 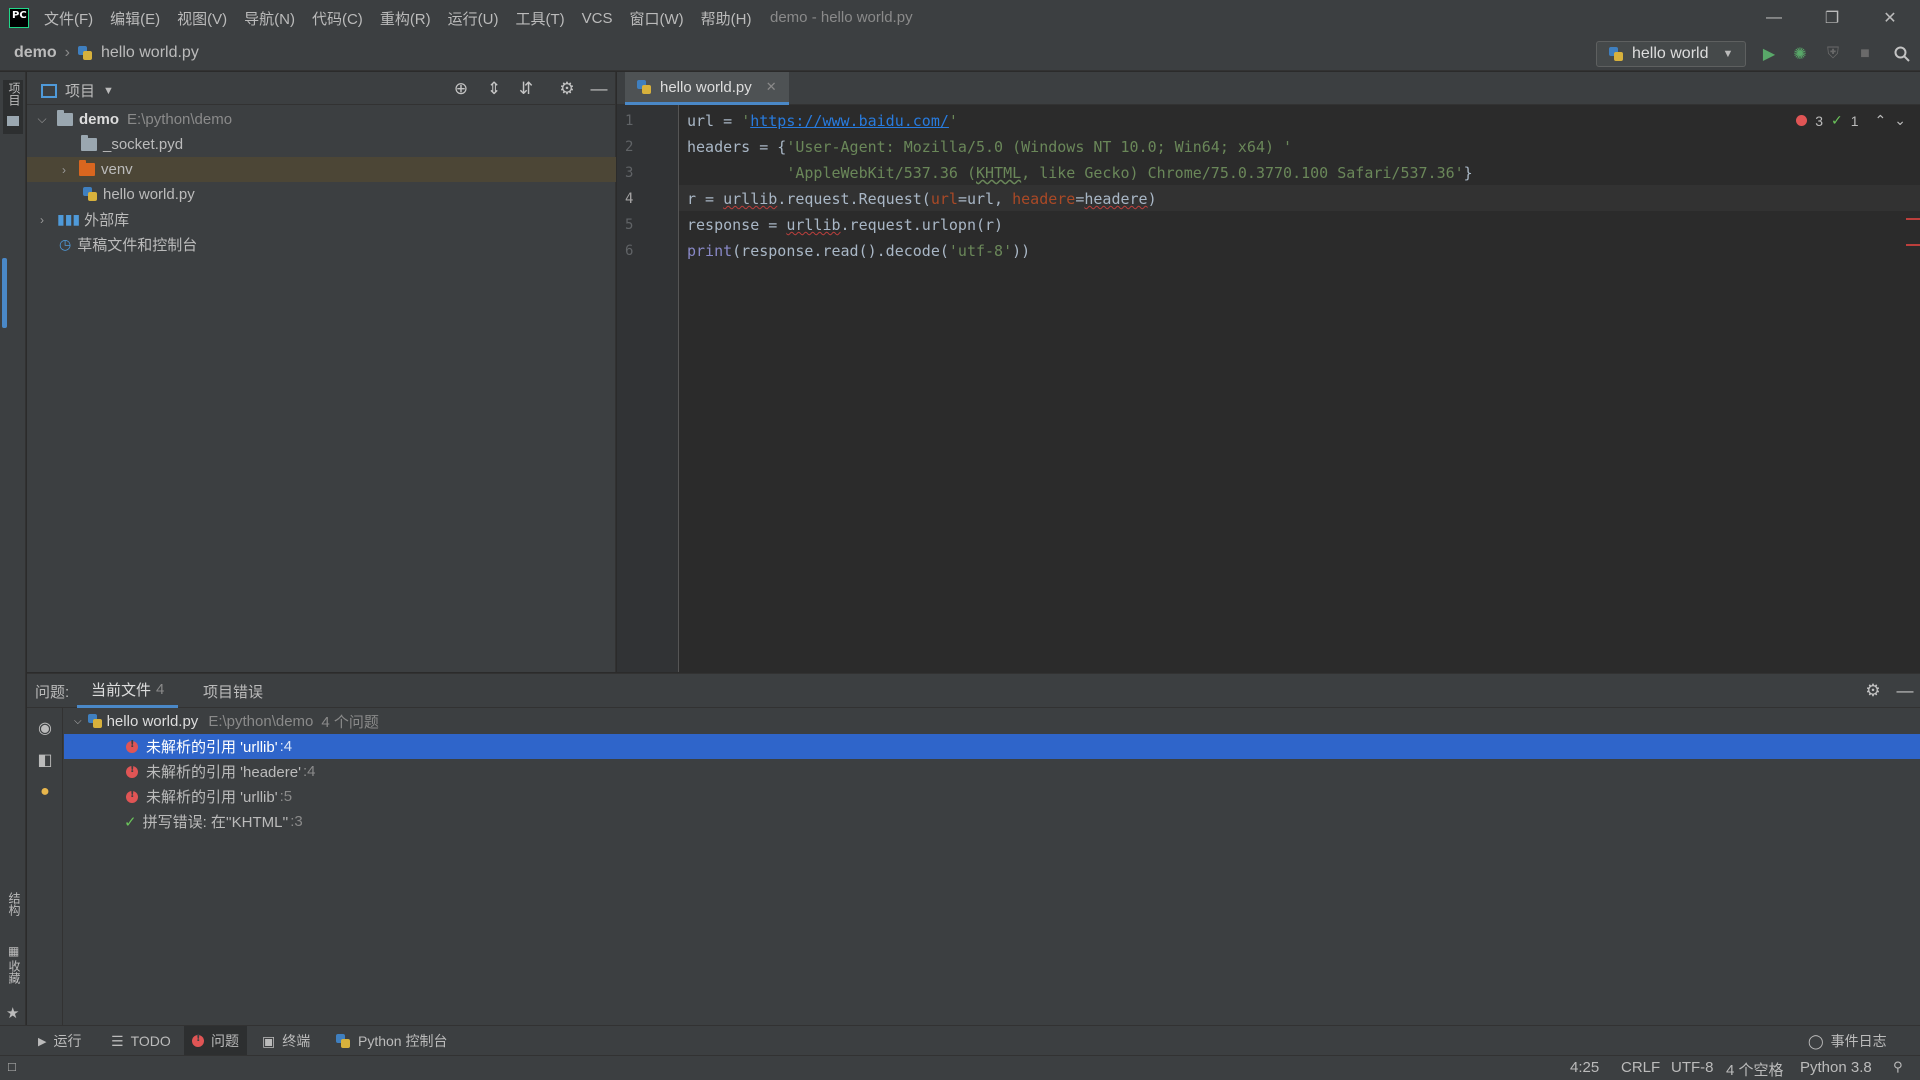 What do you see at coordinates (1640, 1067) in the screenshot?
I see `line-separator: CRLF` at bounding box center [1640, 1067].